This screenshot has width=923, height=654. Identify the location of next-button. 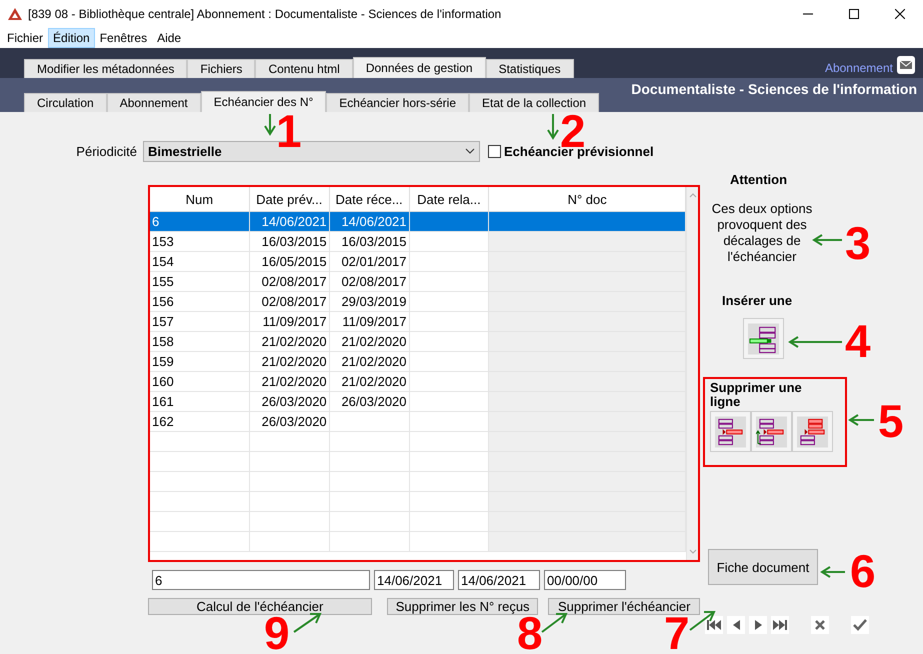
(758, 625).